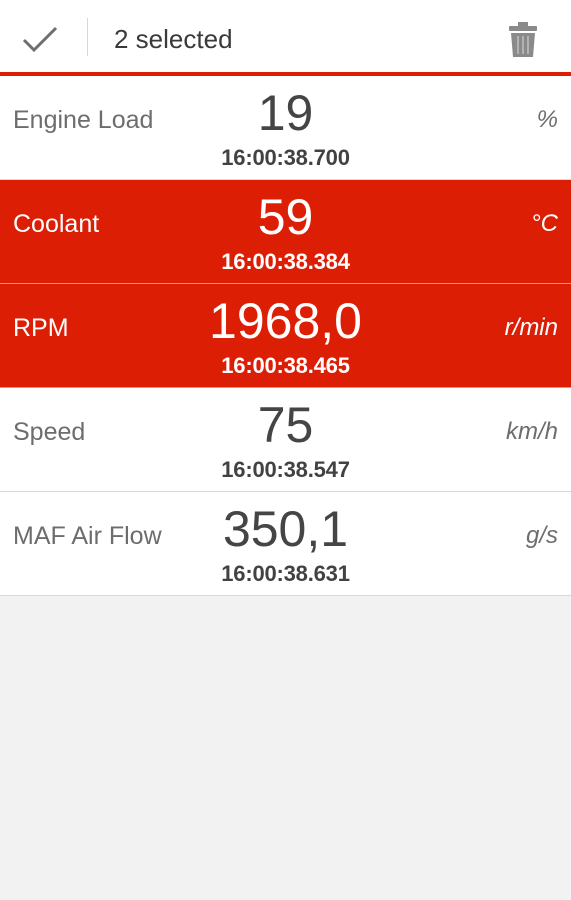 The width and height of the screenshot is (571, 900). I want to click on sensor-row-rpm: RPM 1968,0 16:00:38.465 r/min, so click(285, 336).